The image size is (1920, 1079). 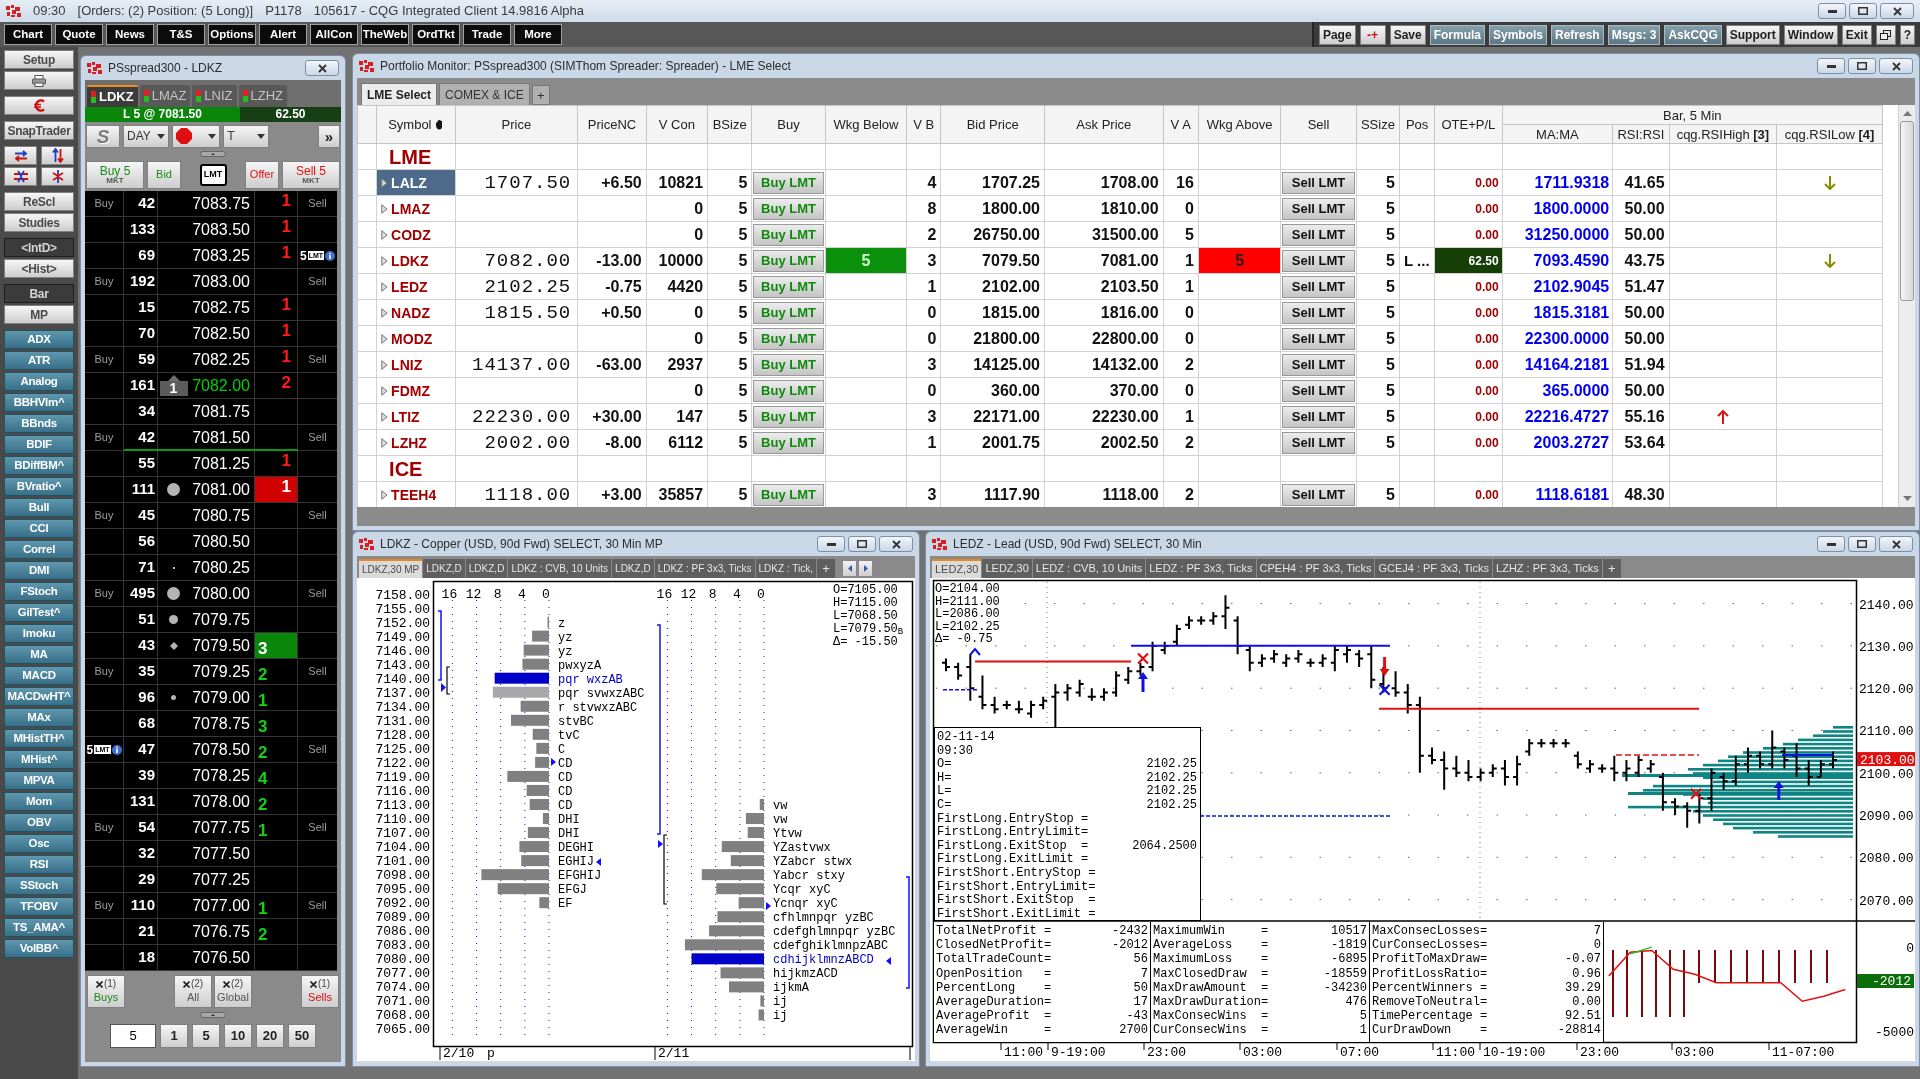 I want to click on toolbar-button: Save, so click(x=1407, y=34).